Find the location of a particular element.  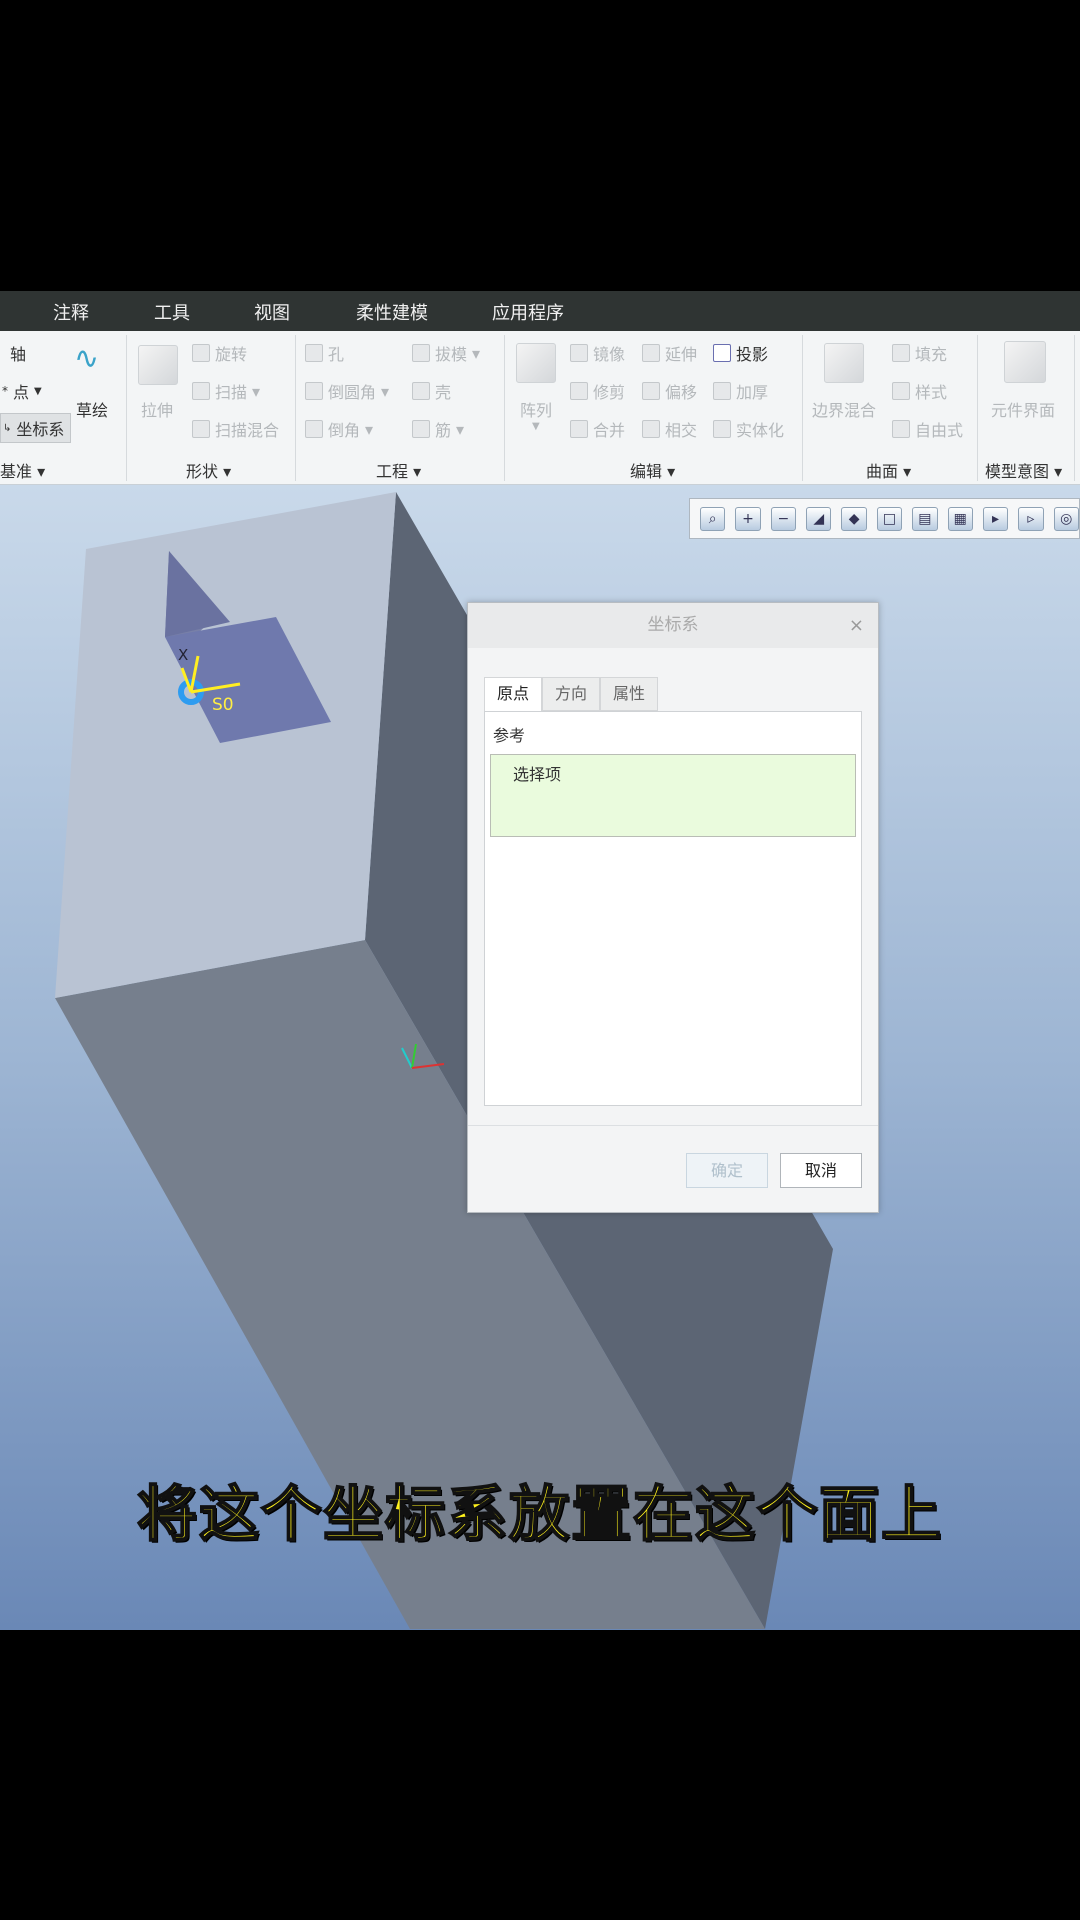

intersect-button: 相交 is located at coordinates (669, 429).